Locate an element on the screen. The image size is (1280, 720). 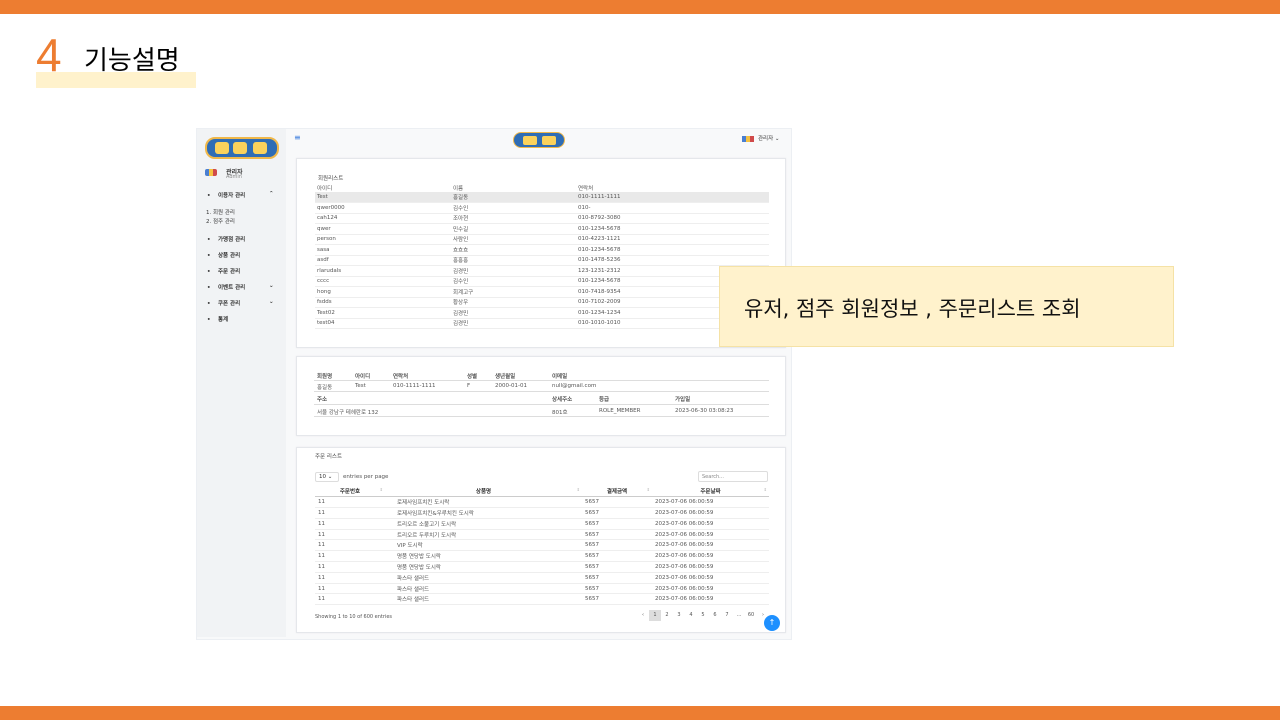
table-row: qwer0000 김수인 010- is located at coordinates (542, 208).